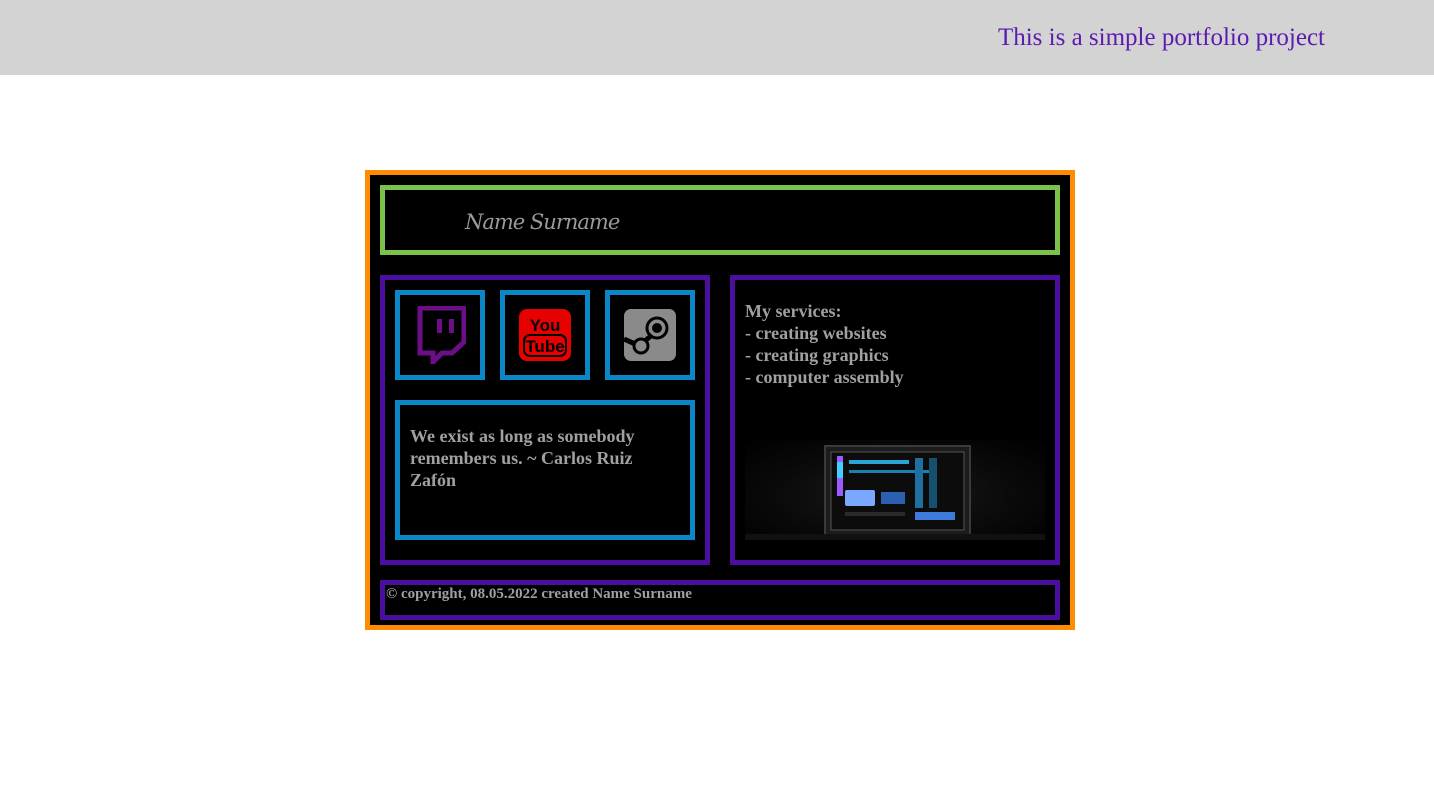 This screenshot has width=1434, height=799. I want to click on computer-case-image, so click(895, 492).